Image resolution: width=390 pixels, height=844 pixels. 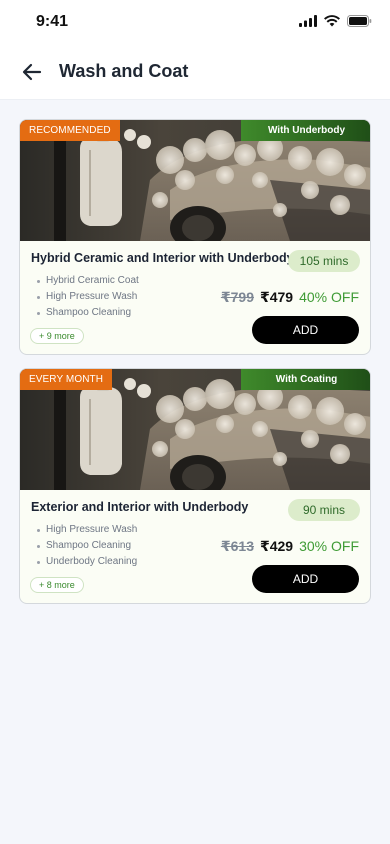 I want to click on package-title: Exterior and Interior with Underbody, so click(x=140, y=507).